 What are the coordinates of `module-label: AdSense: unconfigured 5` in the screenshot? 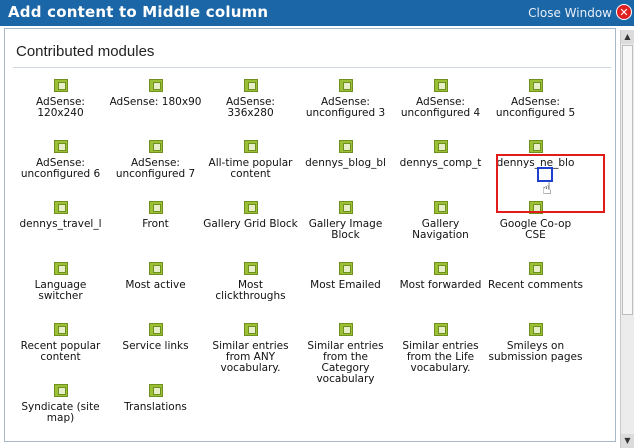 It's located at (535, 108).